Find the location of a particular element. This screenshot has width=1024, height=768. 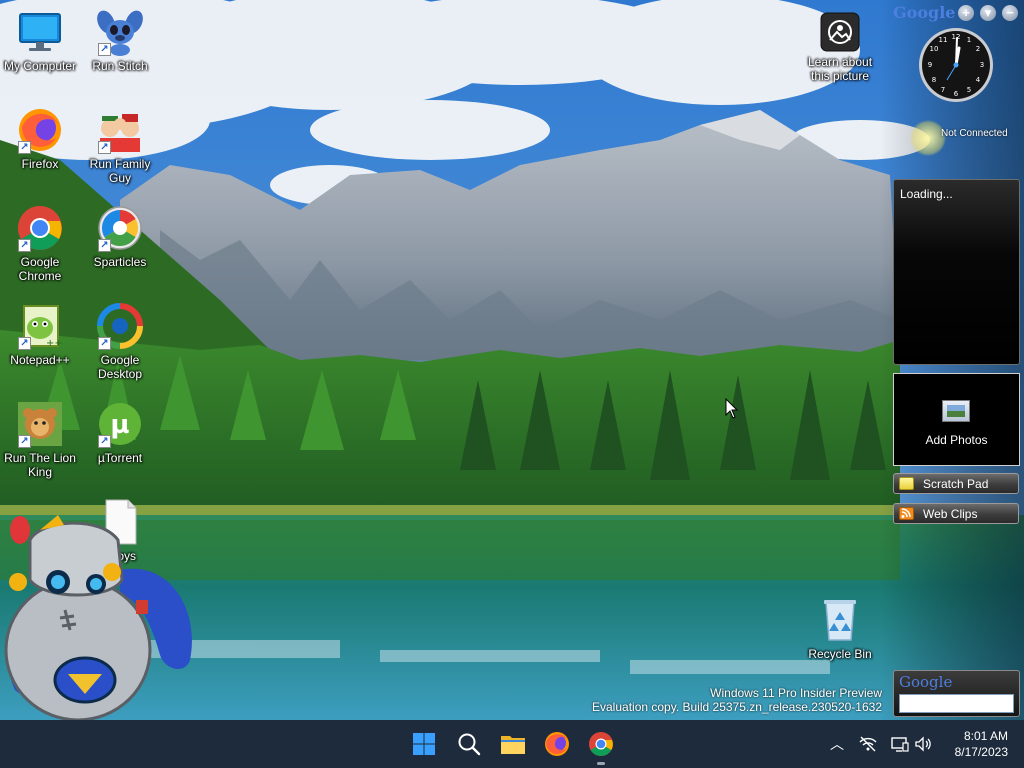

camera-location-icon is located at coordinates (840, 32).